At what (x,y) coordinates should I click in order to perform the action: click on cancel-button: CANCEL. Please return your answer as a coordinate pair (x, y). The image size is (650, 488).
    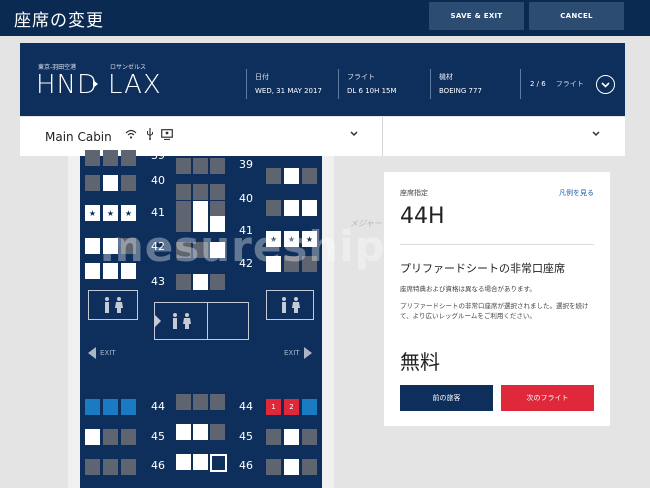
    Looking at the image, I should click on (576, 16).